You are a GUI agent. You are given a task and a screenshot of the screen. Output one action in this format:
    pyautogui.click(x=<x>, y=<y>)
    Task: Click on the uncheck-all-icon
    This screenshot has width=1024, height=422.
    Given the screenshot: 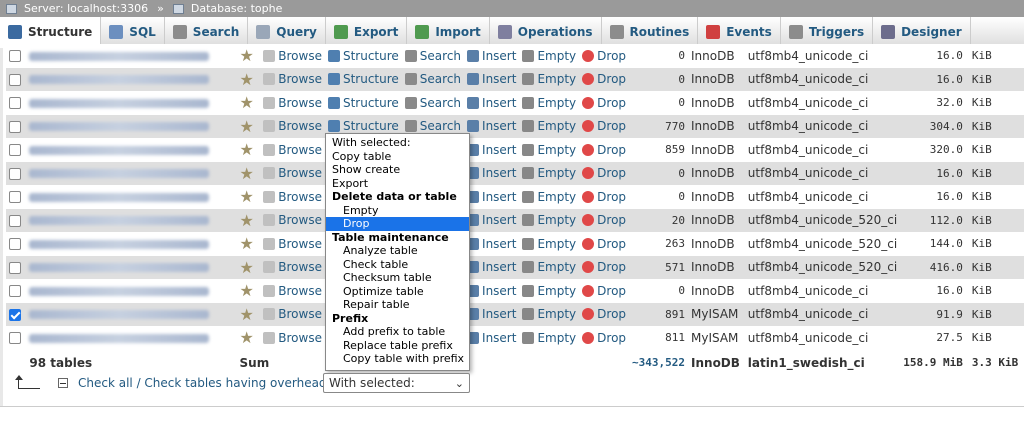 What is the action you would take?
    pyautogui.click(x=63, y=383)
    